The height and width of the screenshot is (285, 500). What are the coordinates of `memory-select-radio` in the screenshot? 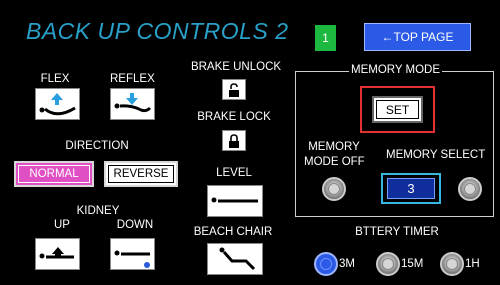 It's located at (470, 189).